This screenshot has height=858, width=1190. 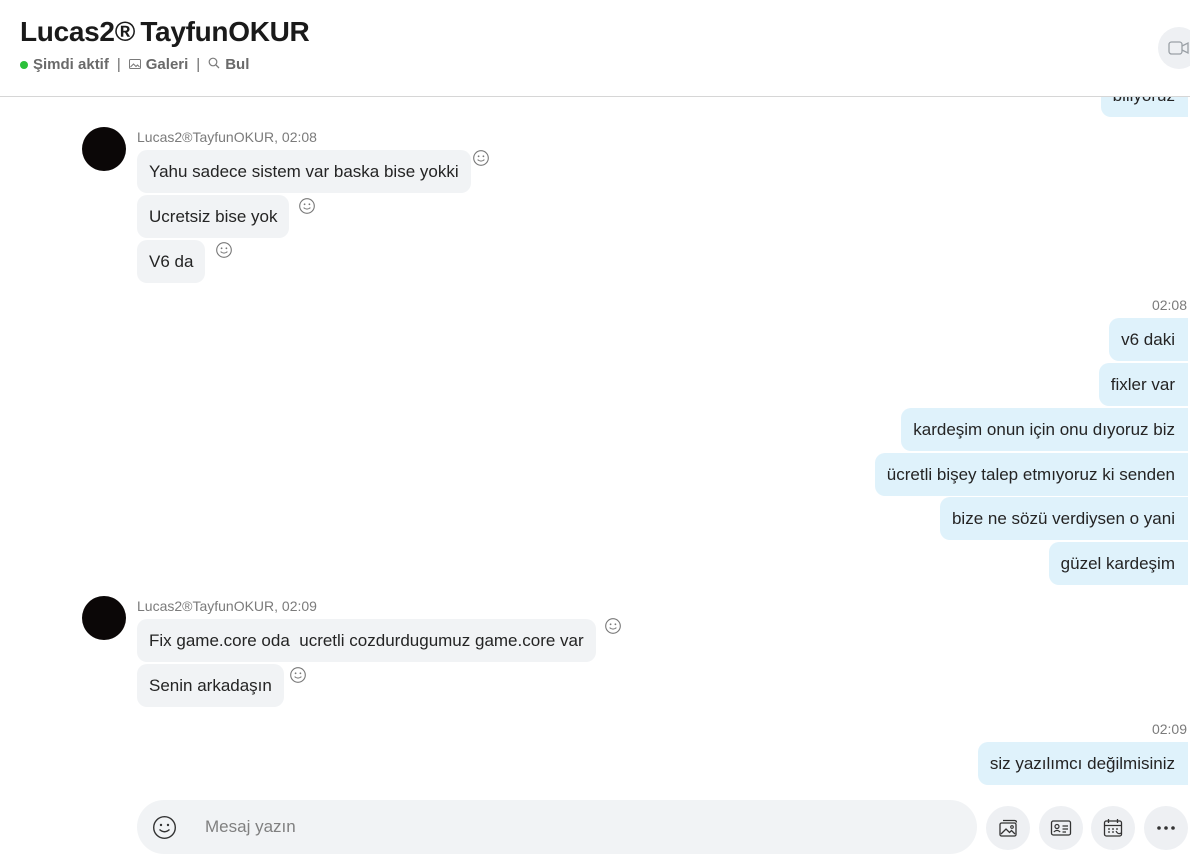 What do you see at coordinates (1148, 339) in the screenshot?
I see `message-bubble-outgoing: v6 daki` at bounding box center [1148, 339].